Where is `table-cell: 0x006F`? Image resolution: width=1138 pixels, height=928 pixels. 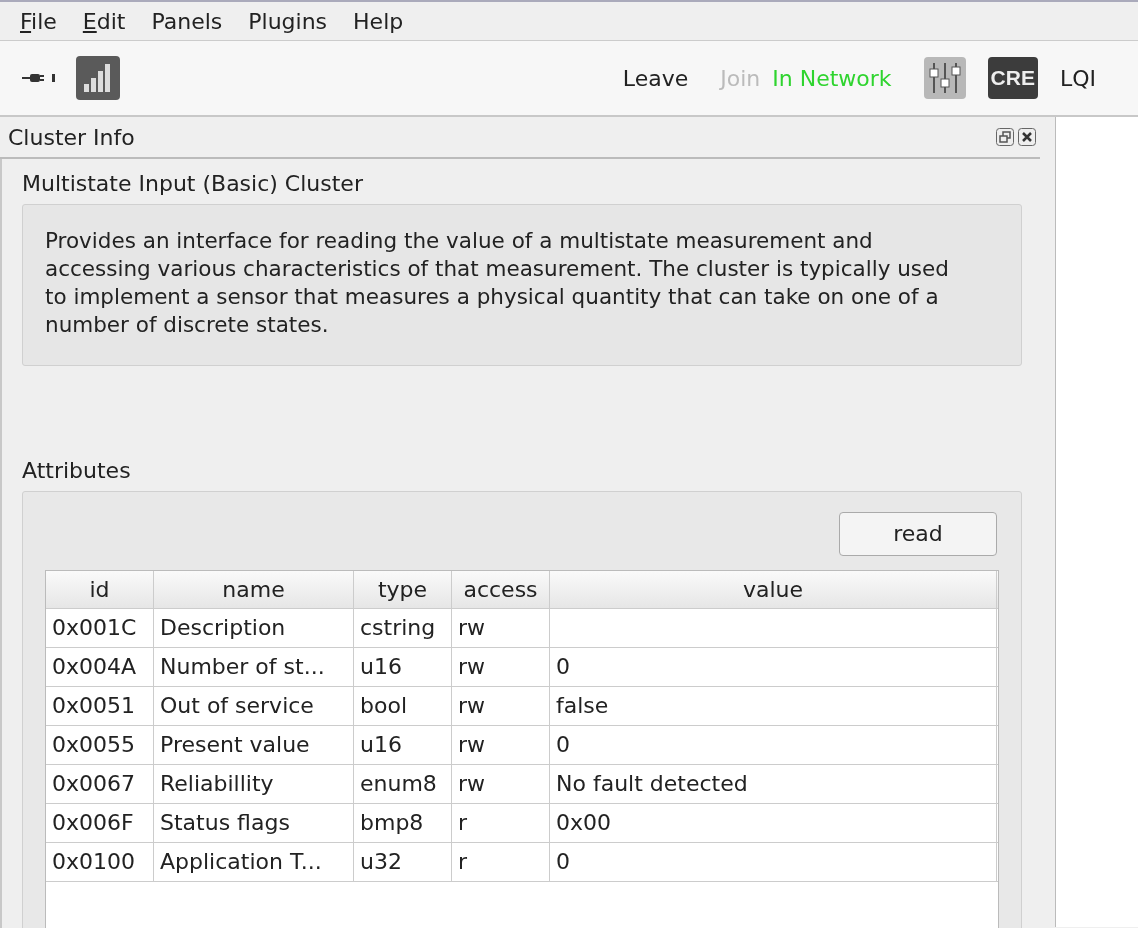 table-cell: 0x006F is located at coordinates (93, 823).